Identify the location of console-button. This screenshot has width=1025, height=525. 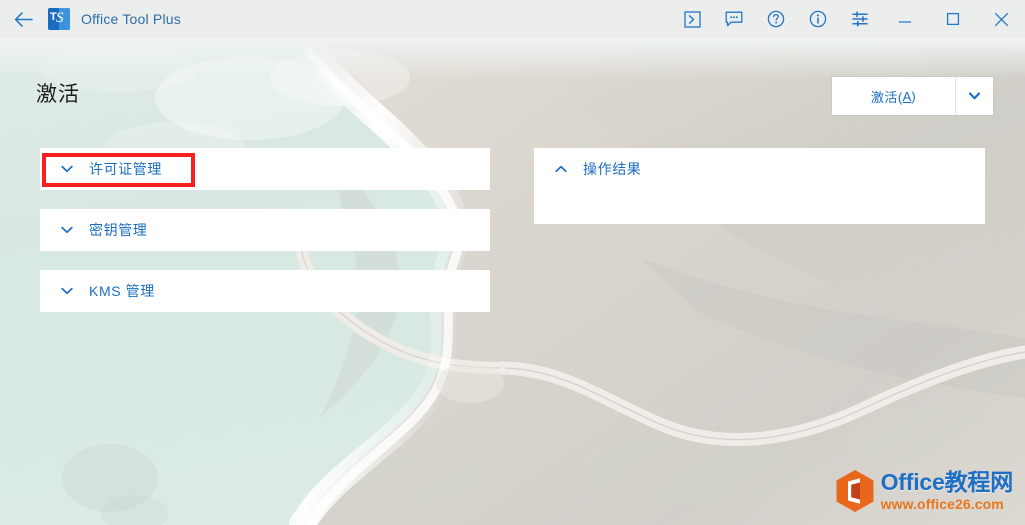
(692, 19).